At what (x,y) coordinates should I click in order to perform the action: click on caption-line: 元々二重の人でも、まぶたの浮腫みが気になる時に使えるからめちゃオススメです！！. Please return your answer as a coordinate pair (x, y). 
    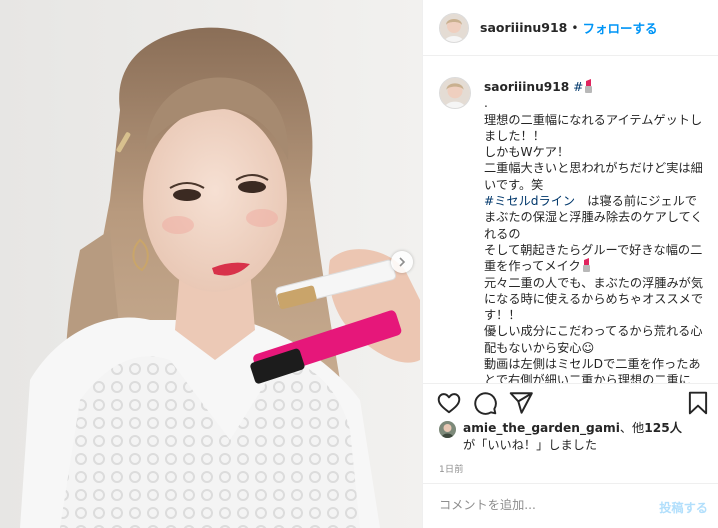
    Looking at the image, I should click on (594, 299).